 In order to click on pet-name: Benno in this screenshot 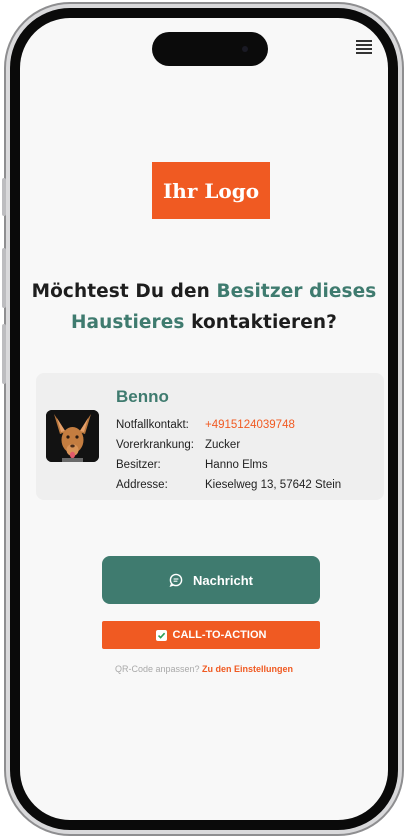, I will do `click(142, 396)`.